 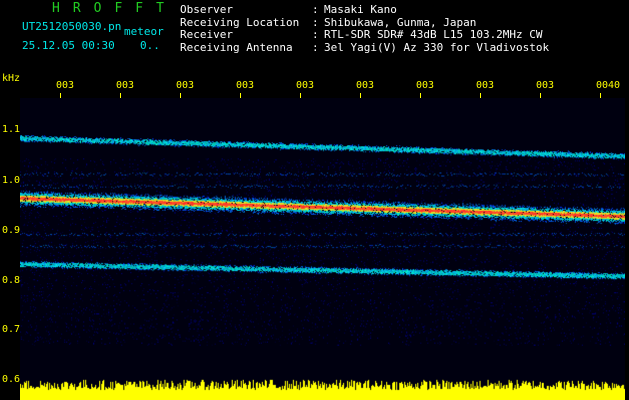 What do you see at coordinates (608, 85) in the screenshot?
I see `x-tick-label: 0040` at bounding box center [608, 85].